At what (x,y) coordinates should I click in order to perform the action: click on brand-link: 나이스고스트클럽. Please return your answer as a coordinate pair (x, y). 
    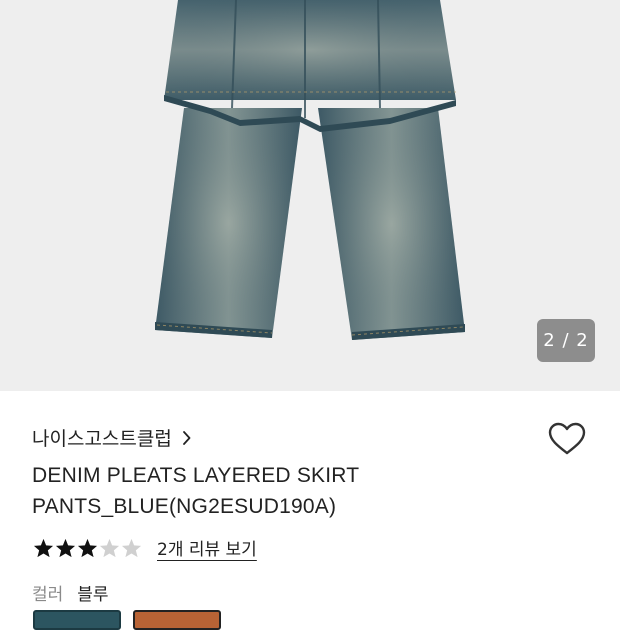
    Looking at the image, I should click on (111, 437).